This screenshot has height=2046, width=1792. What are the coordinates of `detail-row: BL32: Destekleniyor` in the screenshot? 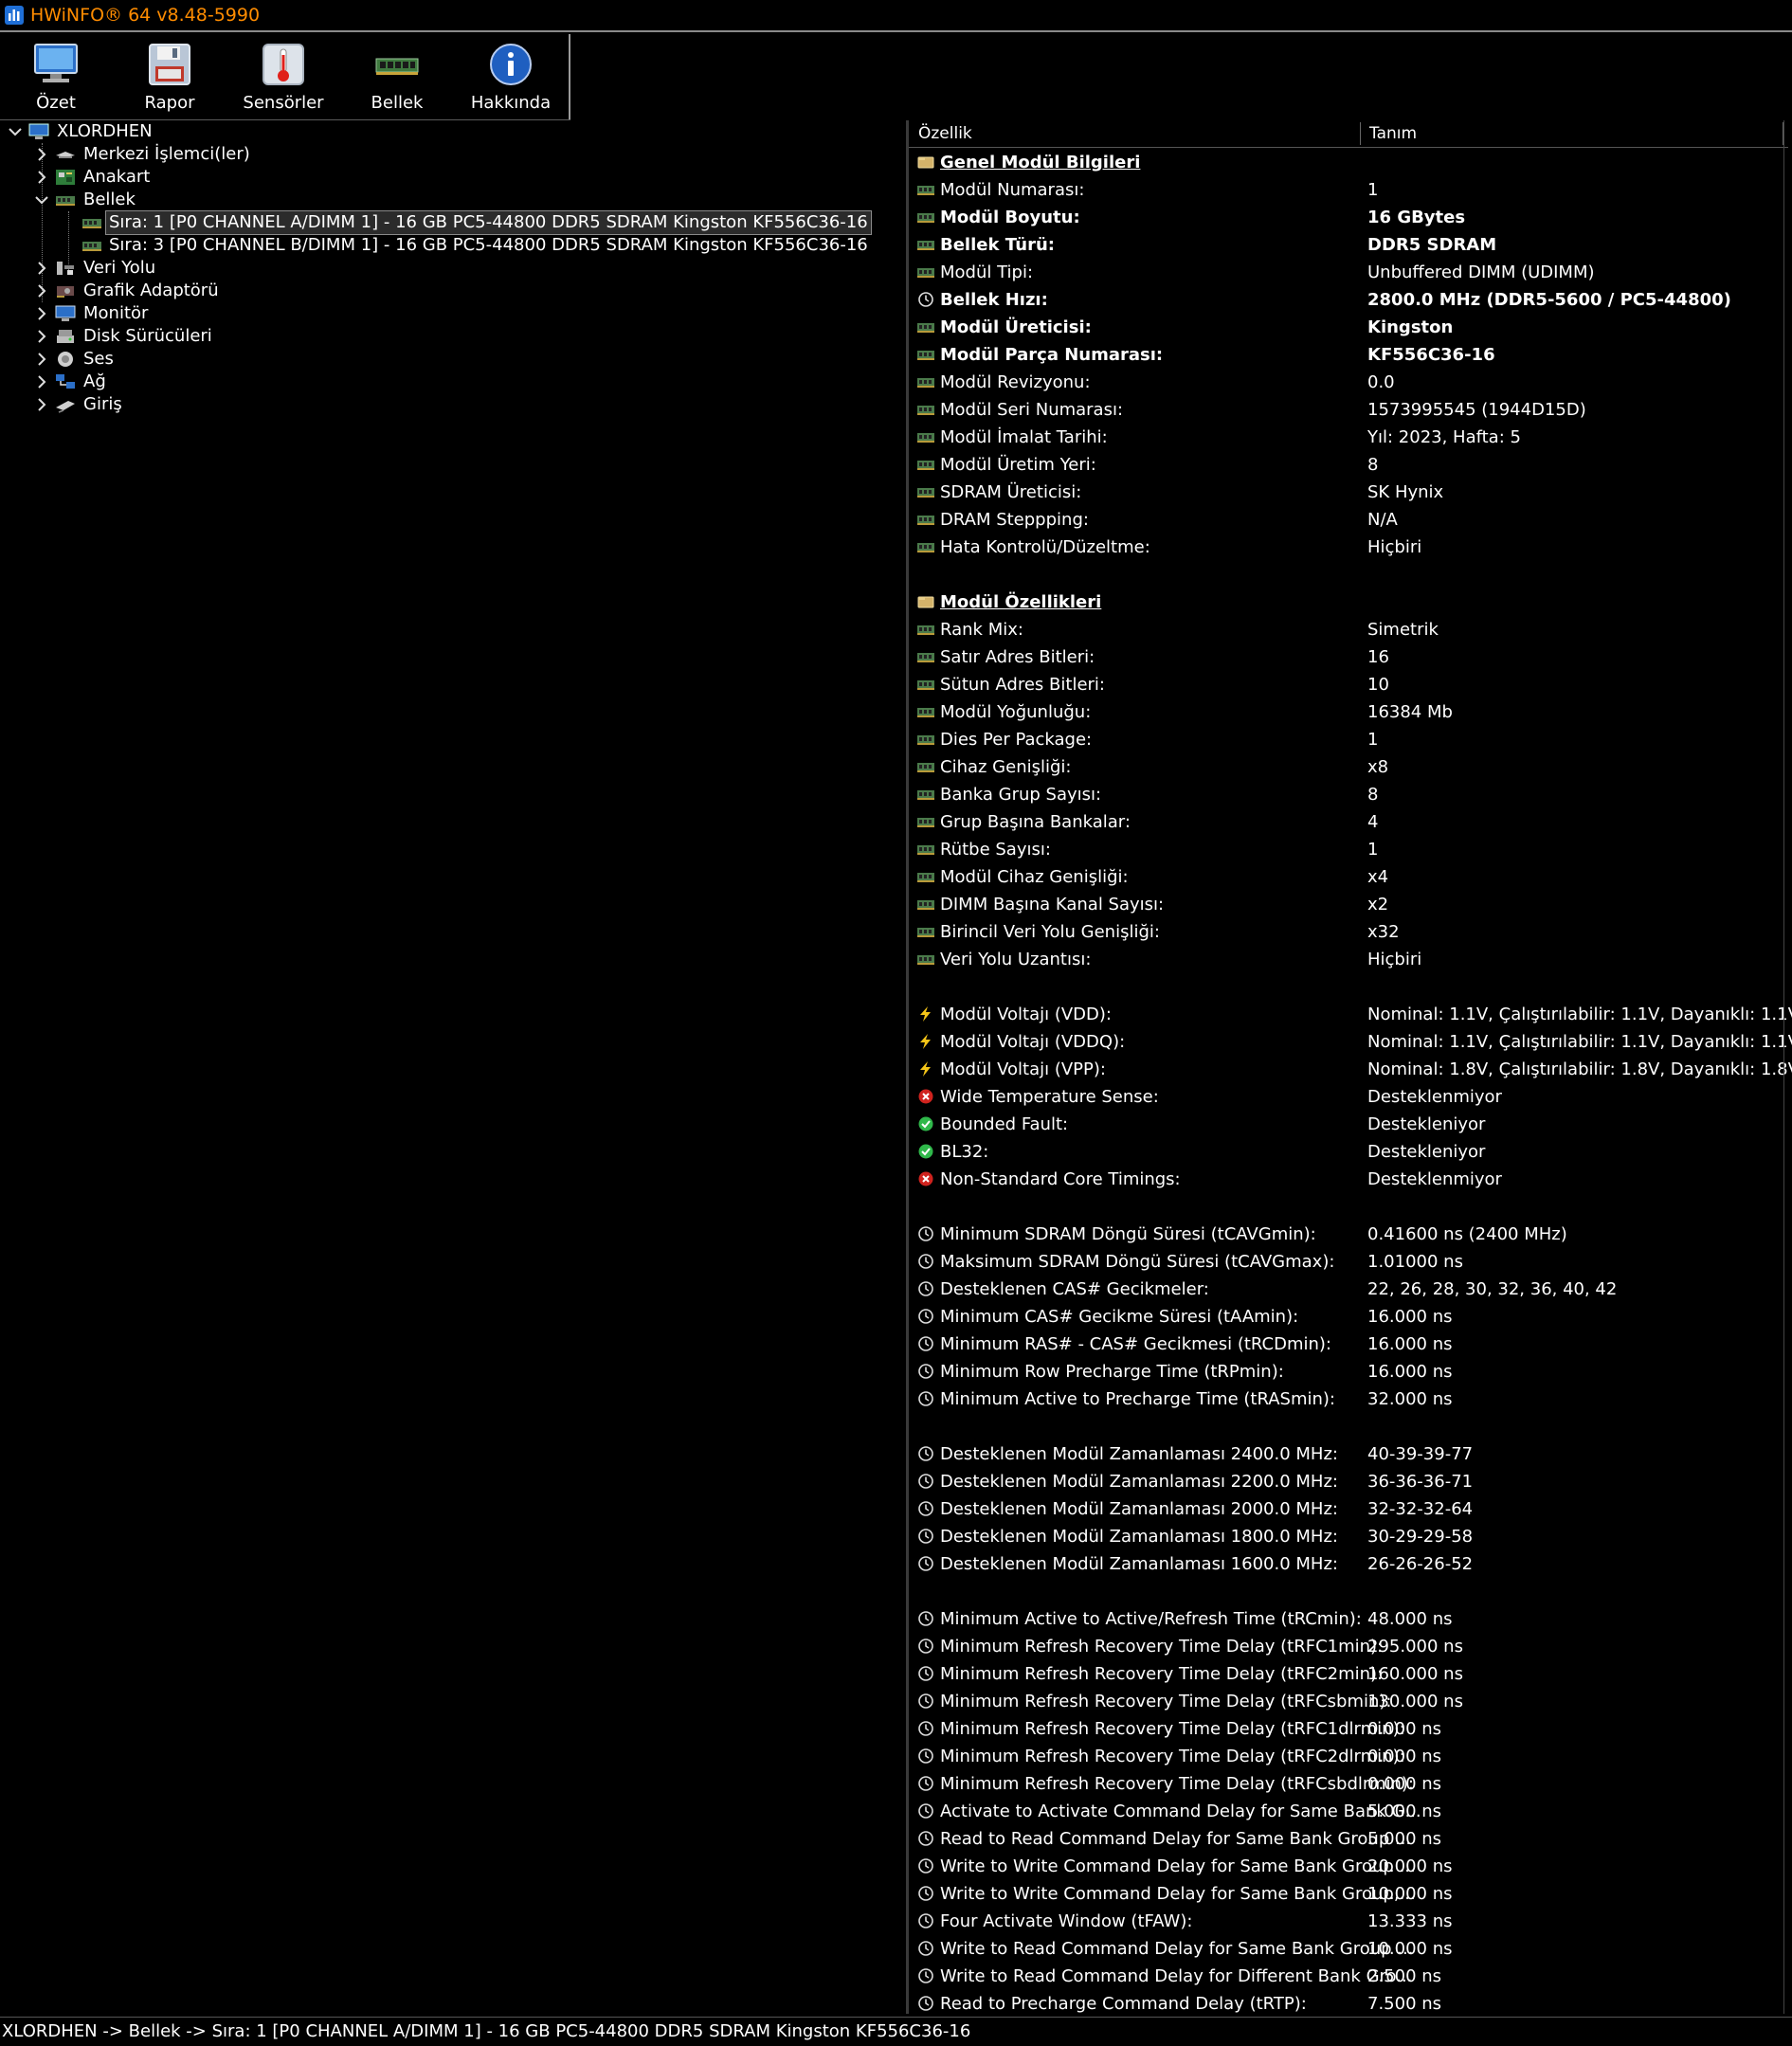 It's located at (1349, 1152).